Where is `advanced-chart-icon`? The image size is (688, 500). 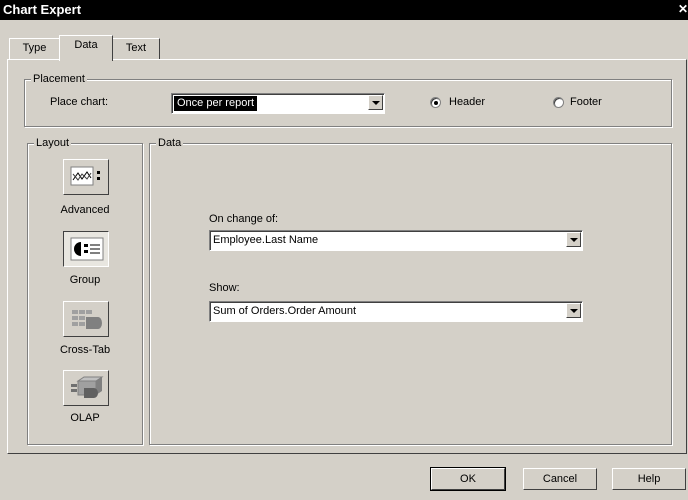 advanced-chart-icon is located at coordinates (85, 176).